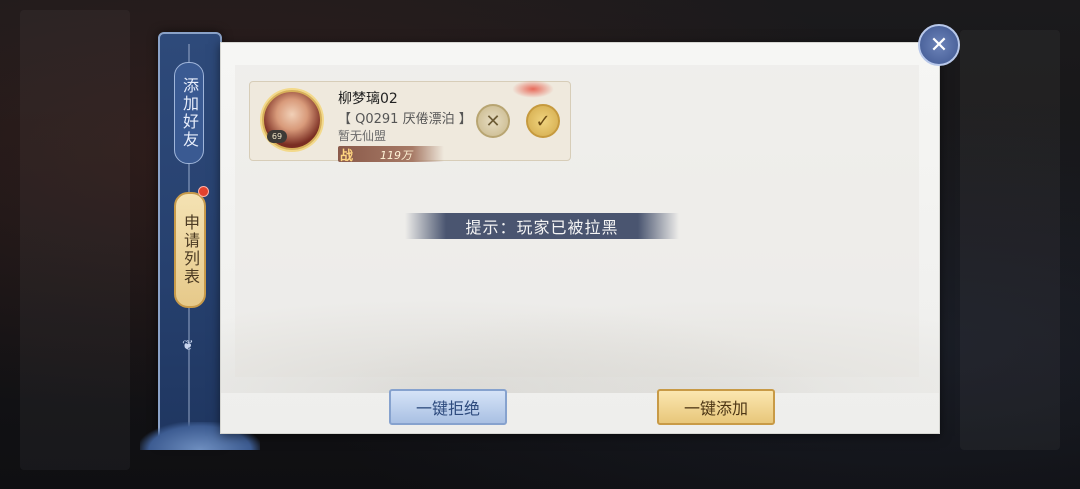 This screenshot has height=489, width=1080. Describe the element at coordinates (405, 119) in the screenshot. I see `player-server: 【 Q0291 厌倦漂泊 】` at that location.